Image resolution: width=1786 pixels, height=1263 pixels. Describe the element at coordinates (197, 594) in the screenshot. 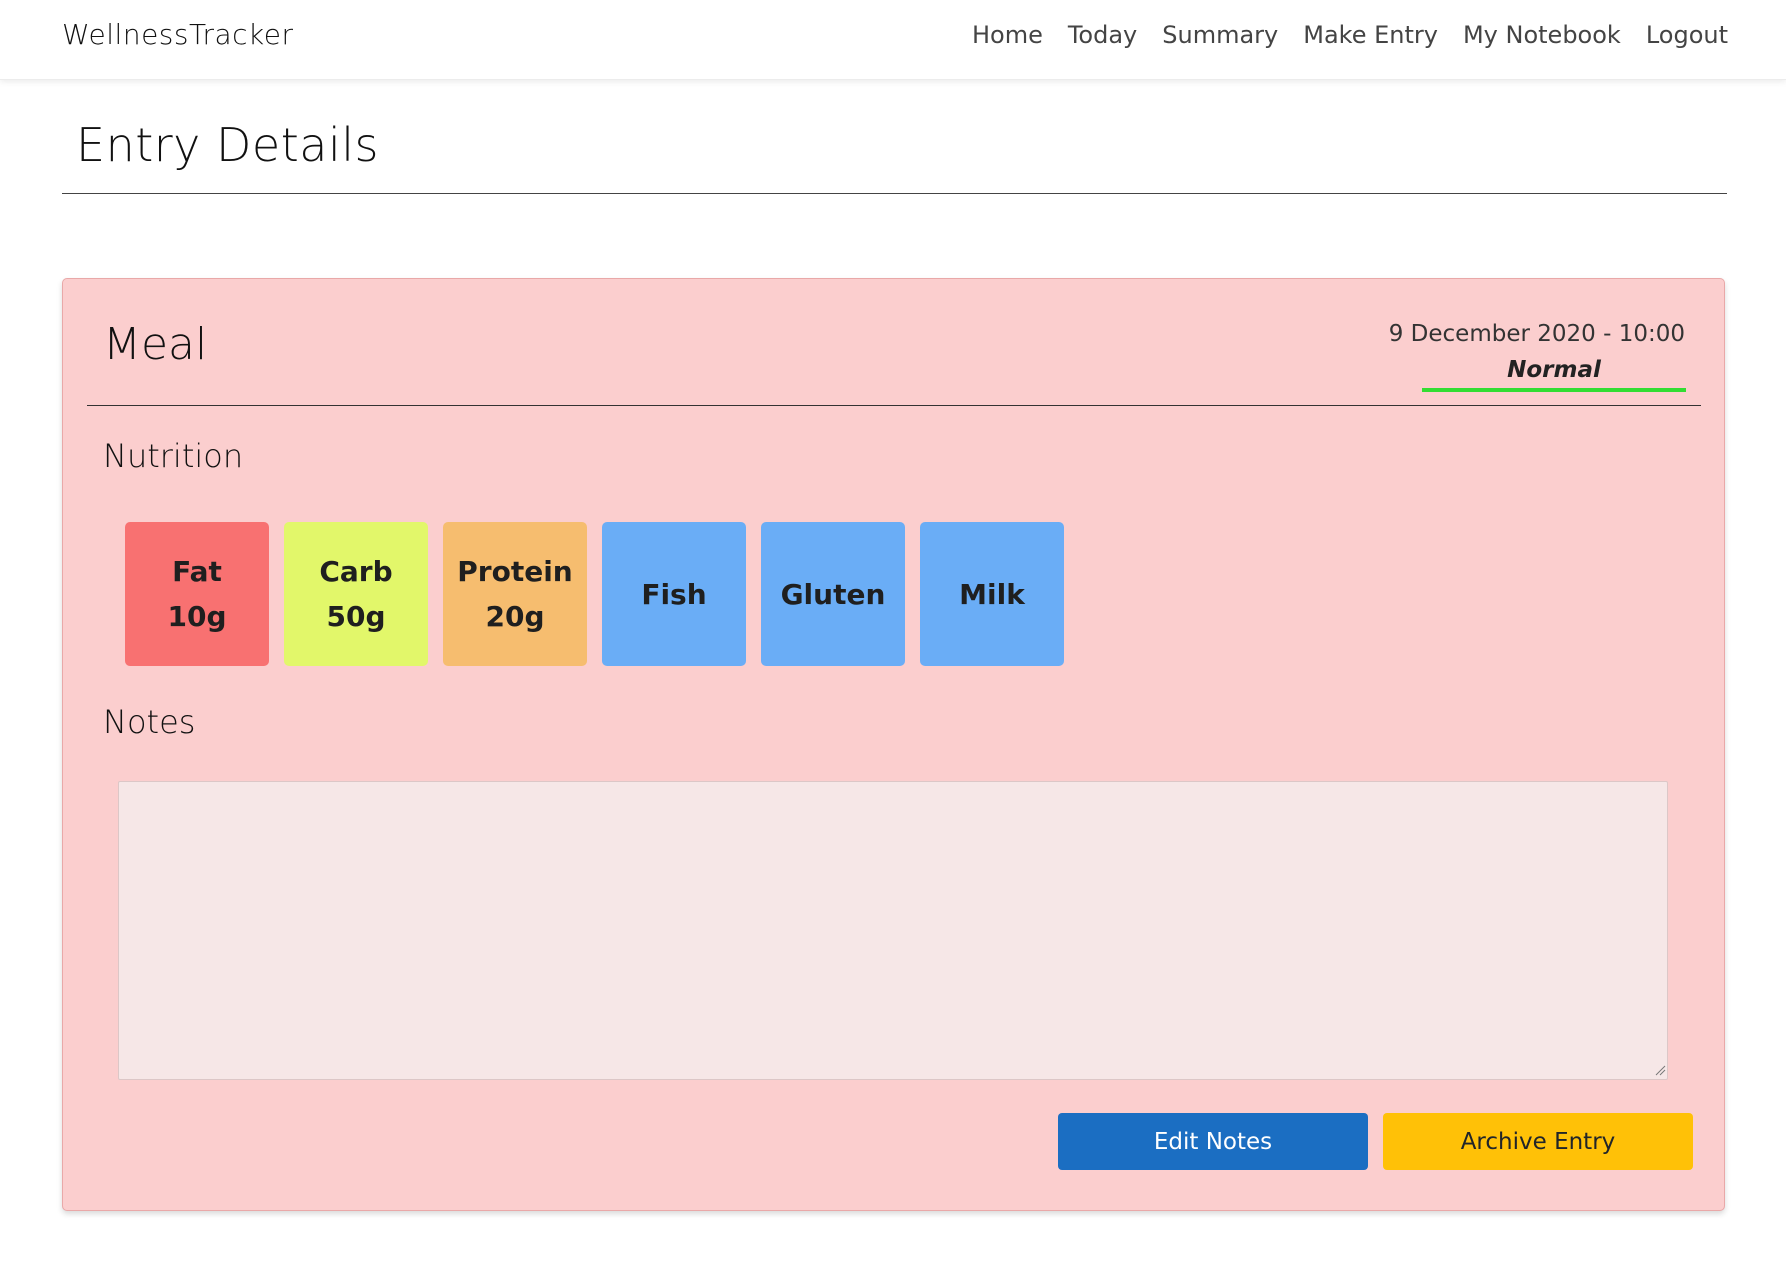

I see `nutrition-tile-fat: Fat 10g` at that location.